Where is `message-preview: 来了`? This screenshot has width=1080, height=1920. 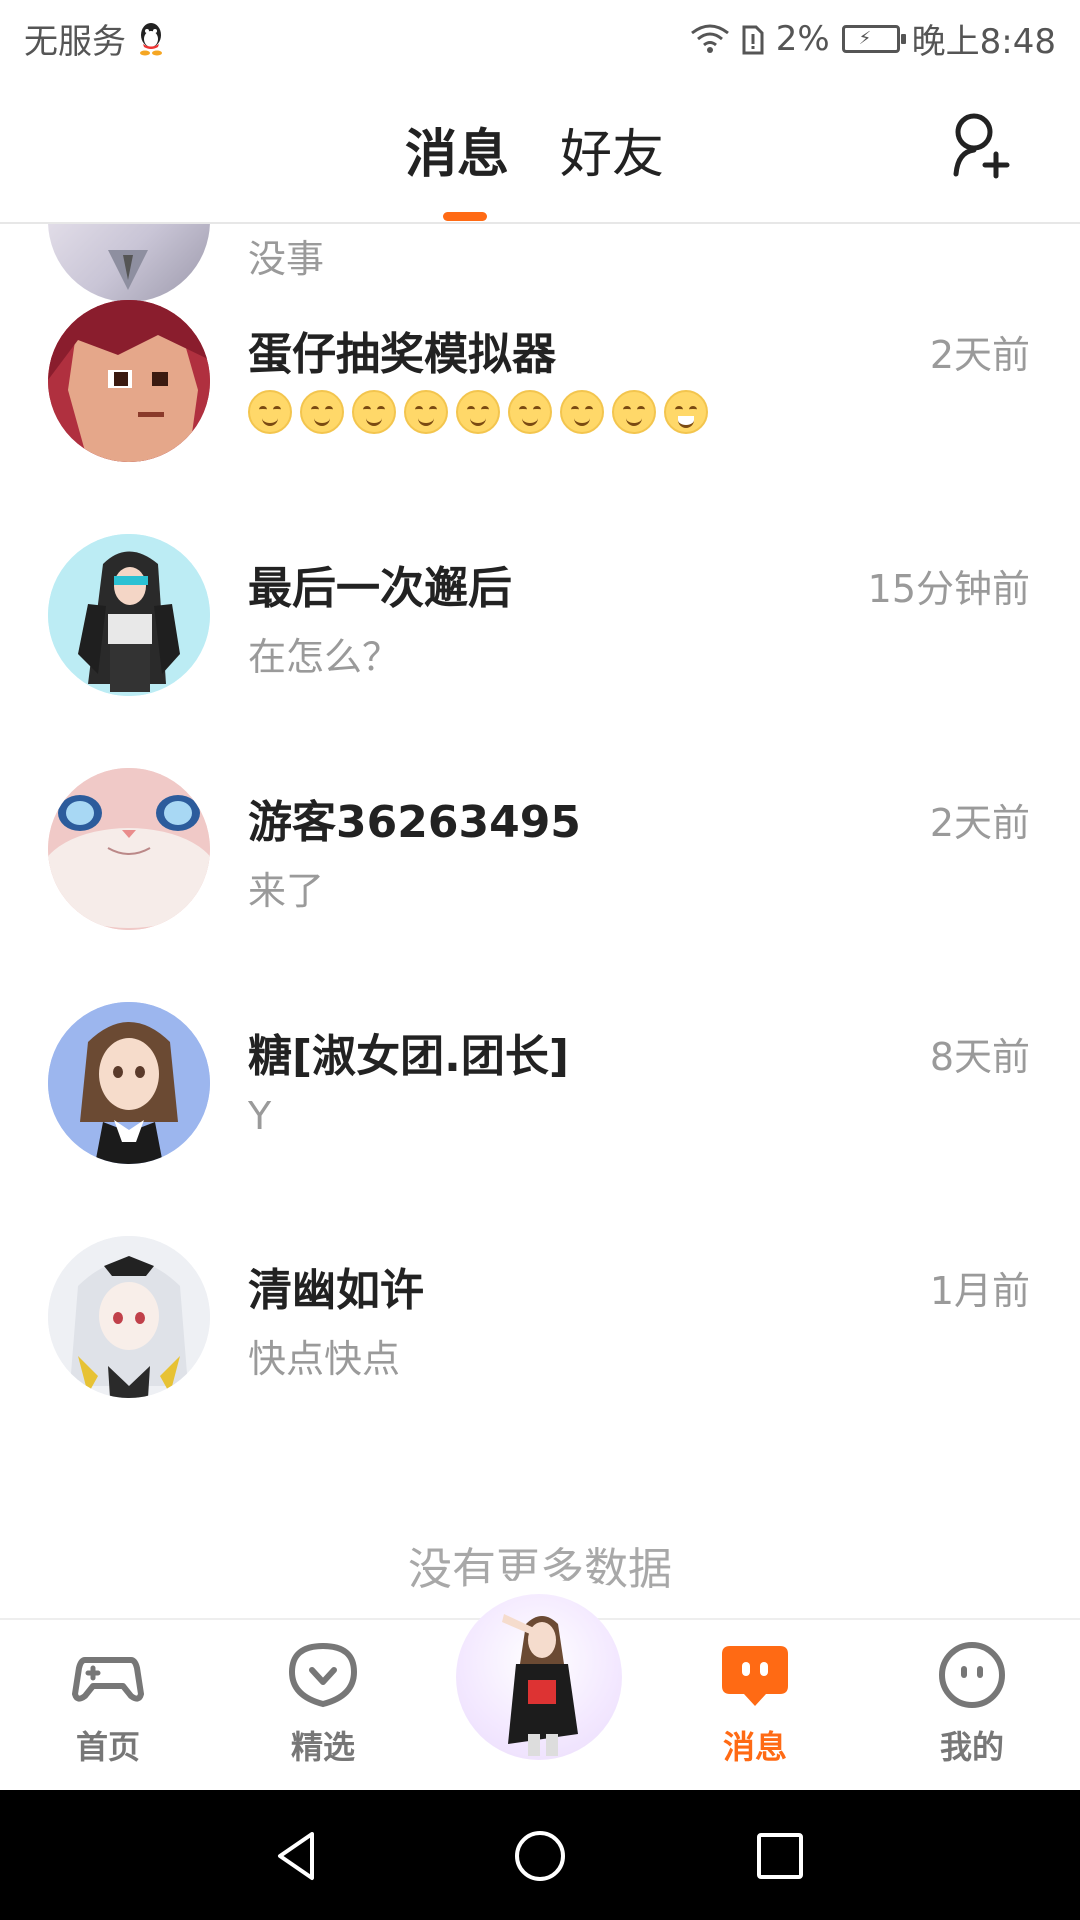
message-preview: 来了 is located at coordinates (286, 891).